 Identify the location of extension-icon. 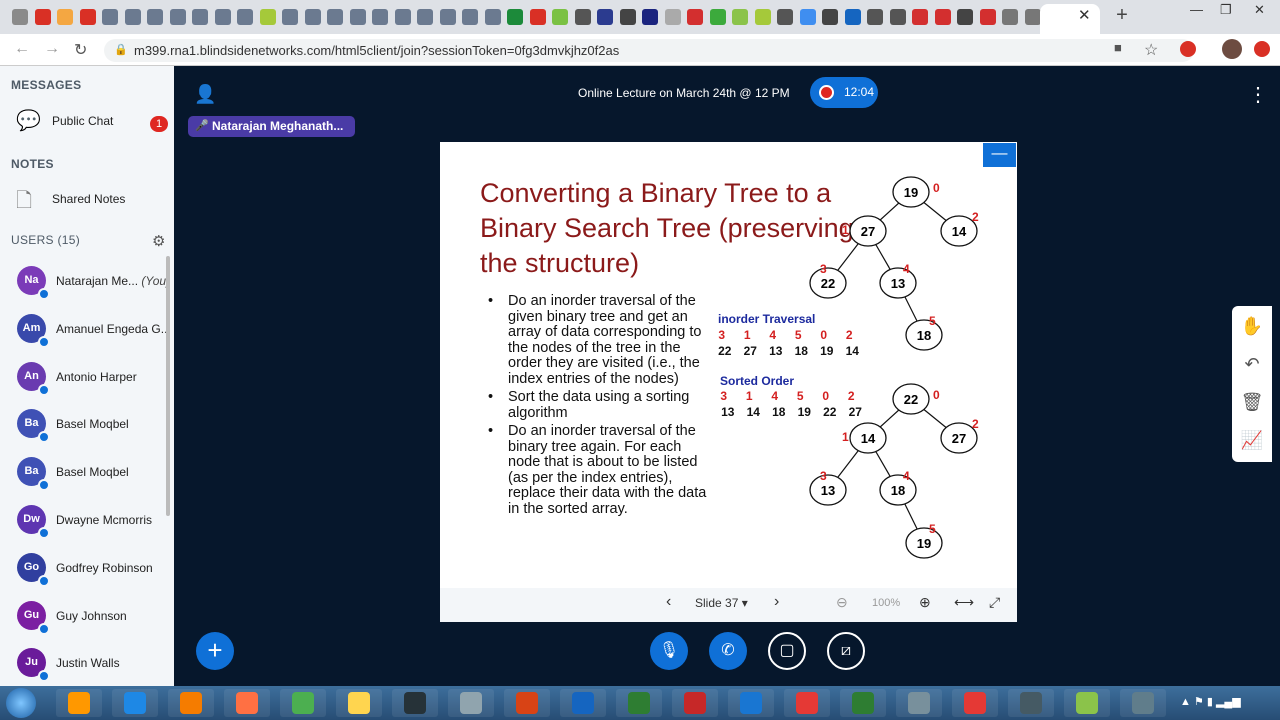
(1188, 49).